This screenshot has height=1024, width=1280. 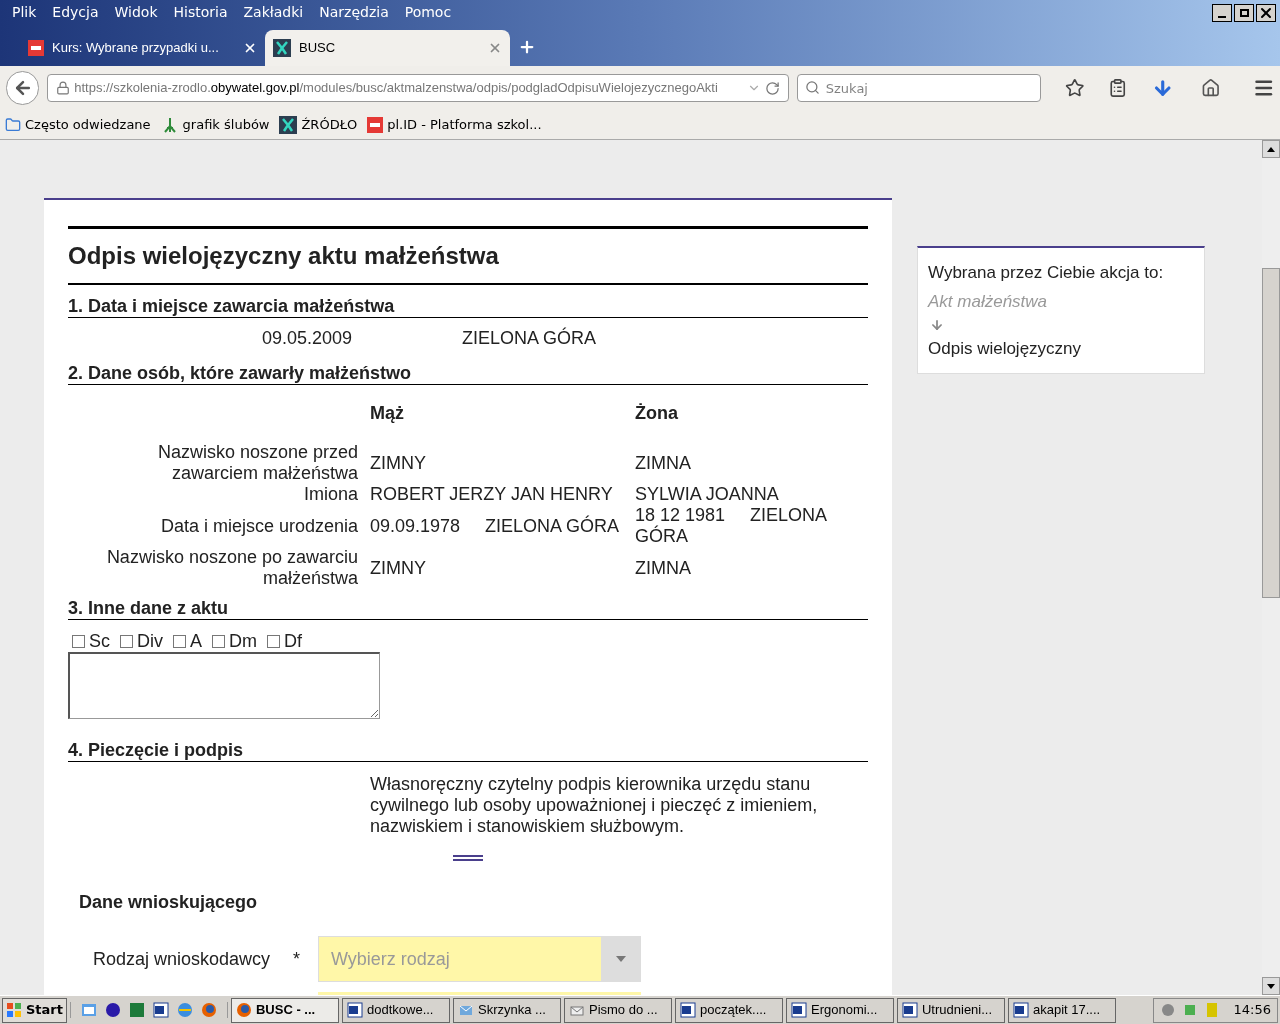 What do you see at coordinates (273, 12) in the screenshot?
I see `menu-item: Zakładki` at bounding box center [273, 12].